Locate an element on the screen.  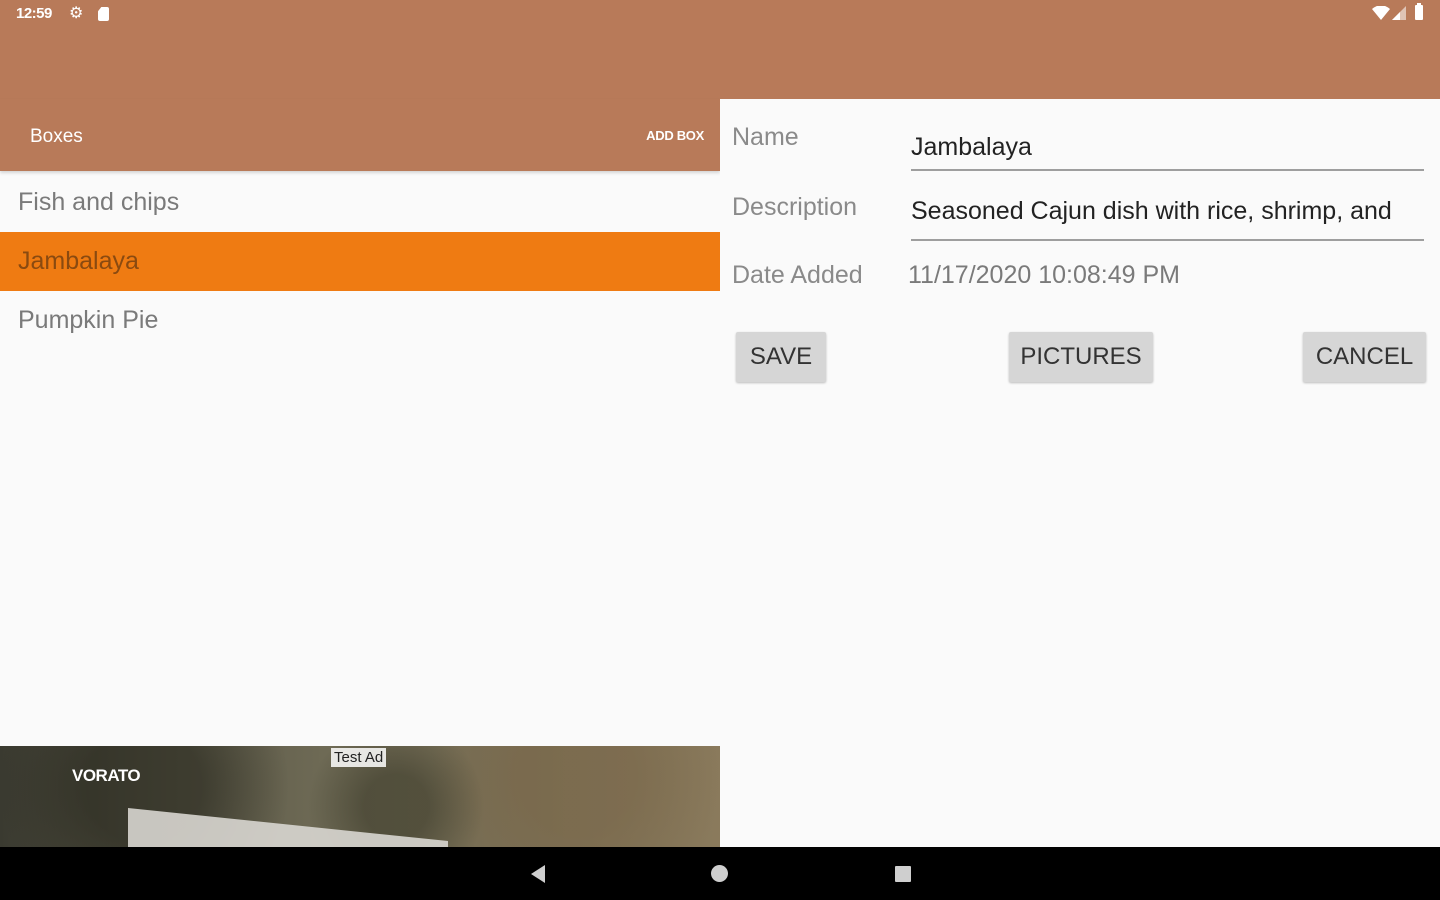
name-label: Name is located at coordinates (765, 137).